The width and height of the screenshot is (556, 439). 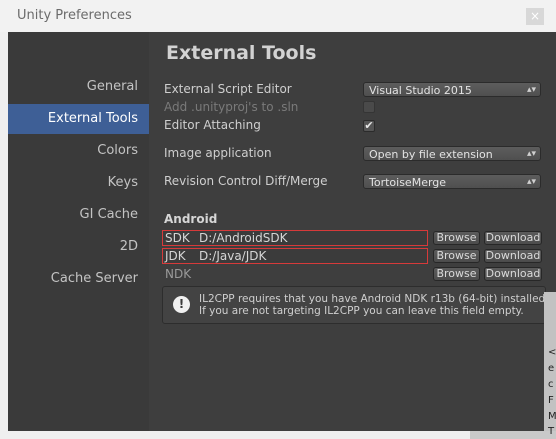 I want to click on background-editor-text: T, so click(x=551, y=431).